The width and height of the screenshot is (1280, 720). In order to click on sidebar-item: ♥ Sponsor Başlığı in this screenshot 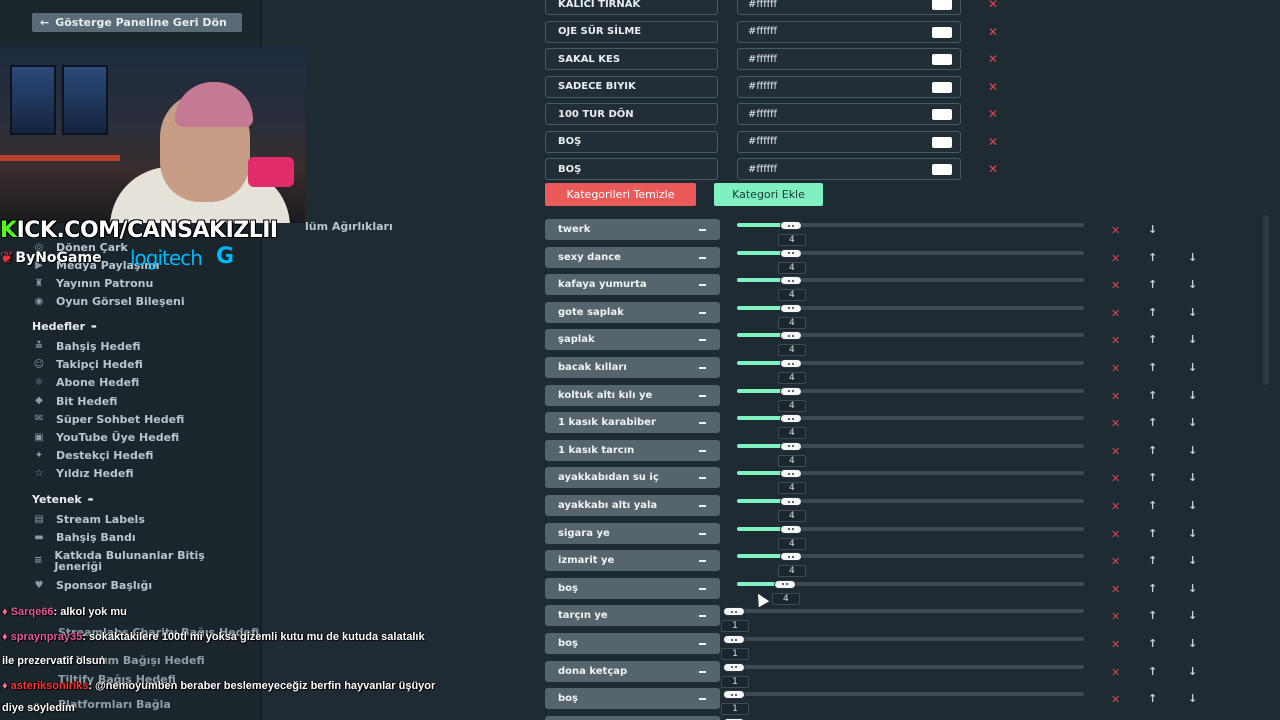, I will do `click(92, 585)`.